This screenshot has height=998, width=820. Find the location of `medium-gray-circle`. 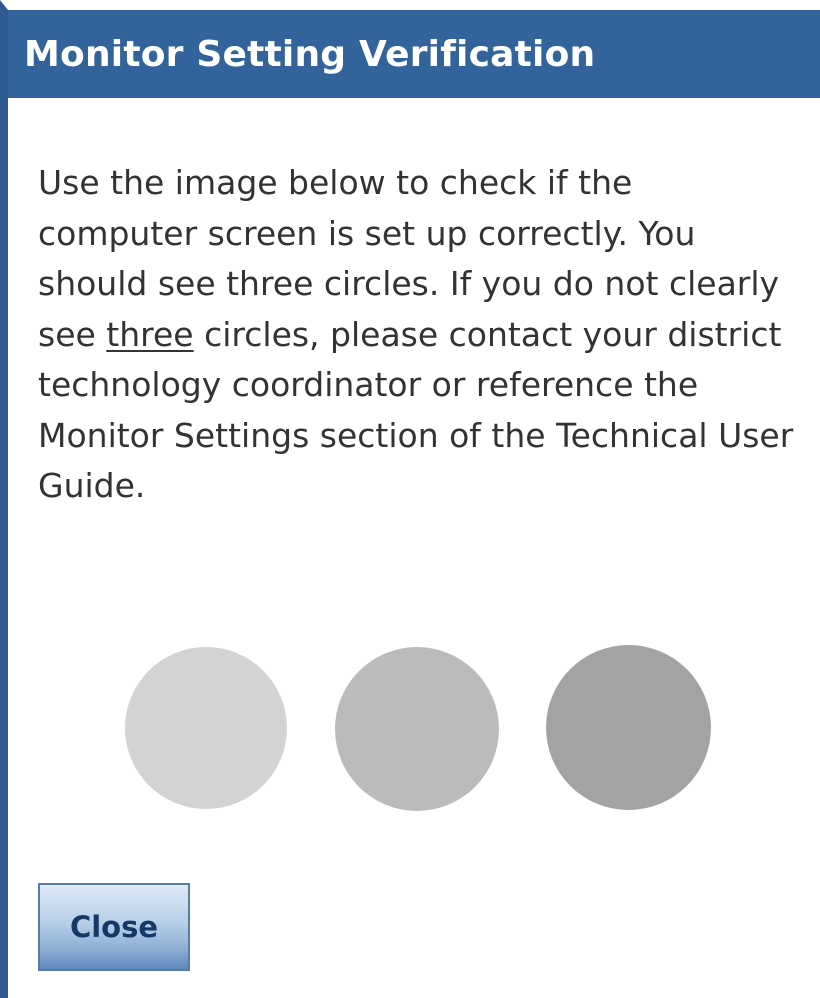

medium-gray-circle is located at coordinates (417, 729).